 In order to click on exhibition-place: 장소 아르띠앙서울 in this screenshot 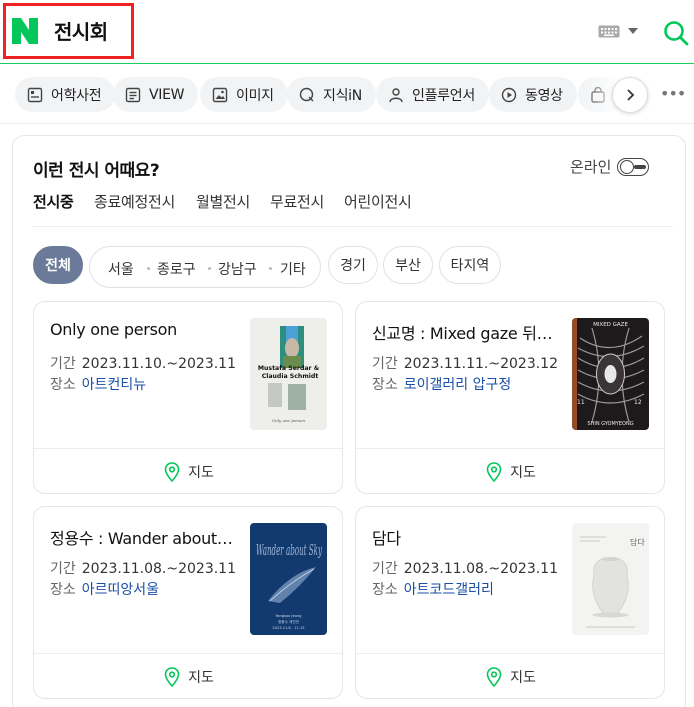, I will do `click(143, 589)`.